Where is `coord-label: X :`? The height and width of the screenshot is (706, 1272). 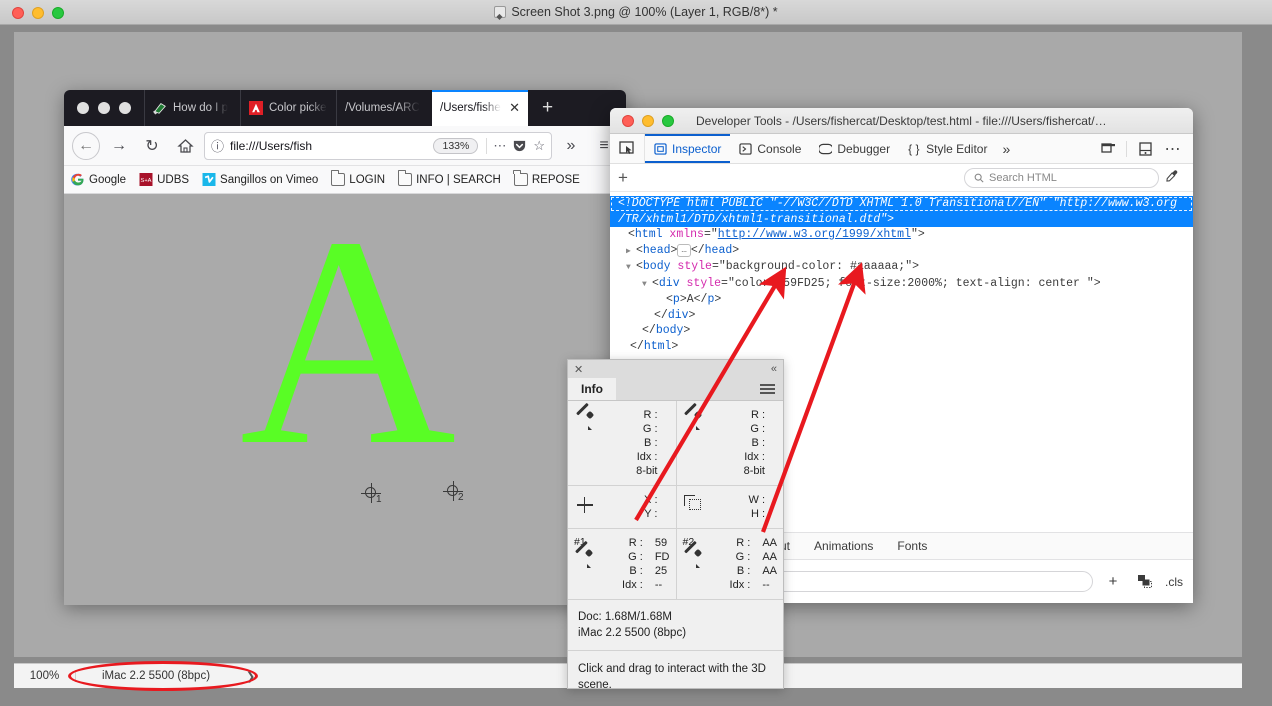
coord-label: X : is located at coordinates (651, 500).